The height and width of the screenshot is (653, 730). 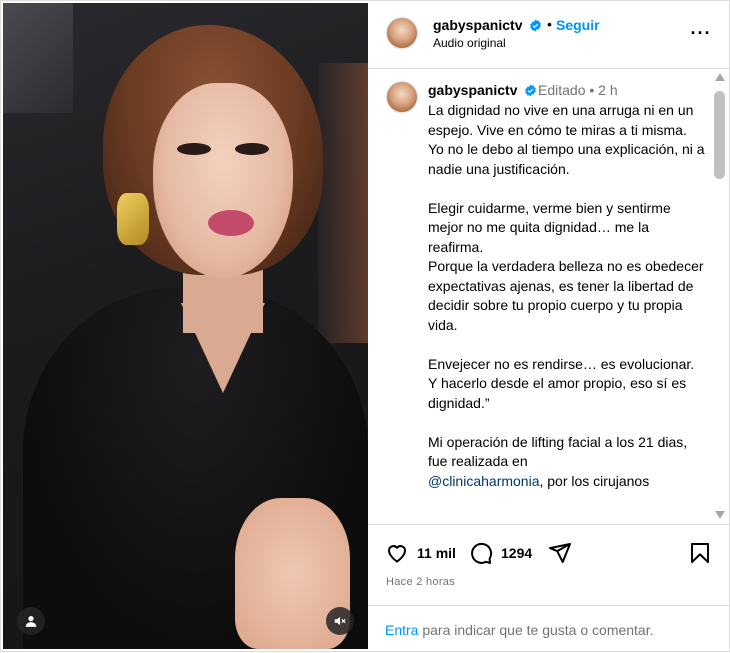 I want to click on user-tag-button, so click(x=31, y=621).